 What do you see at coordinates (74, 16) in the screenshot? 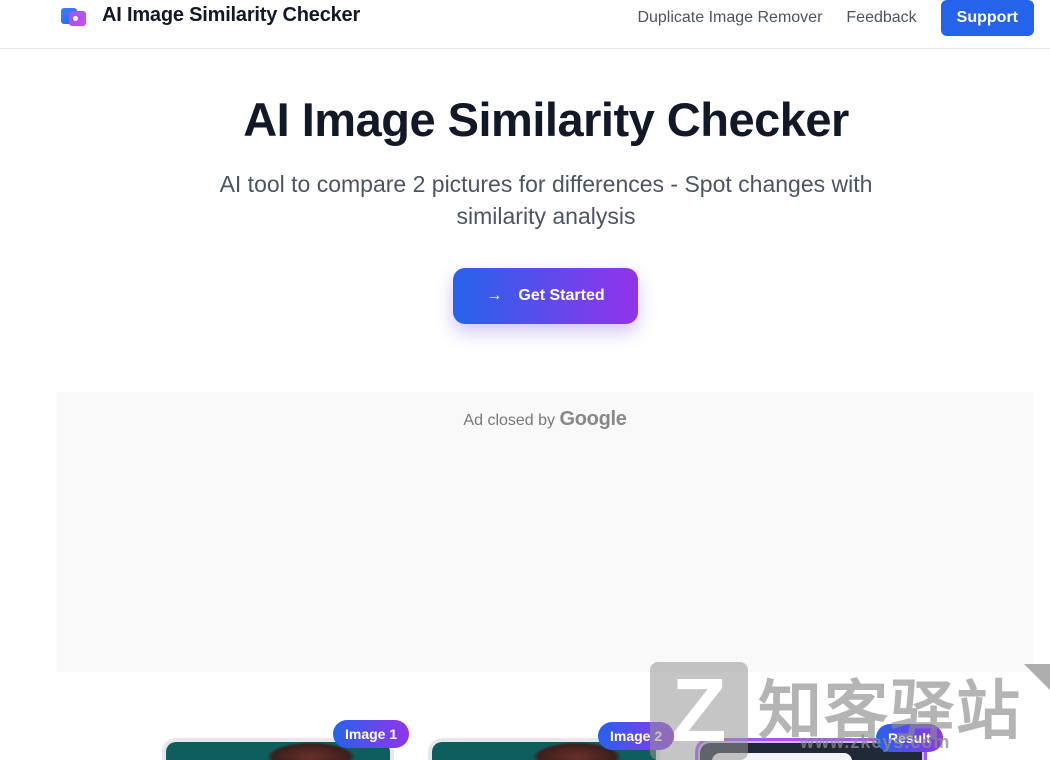
I see `brand-logo-icon` at bounding box center [74, 16].